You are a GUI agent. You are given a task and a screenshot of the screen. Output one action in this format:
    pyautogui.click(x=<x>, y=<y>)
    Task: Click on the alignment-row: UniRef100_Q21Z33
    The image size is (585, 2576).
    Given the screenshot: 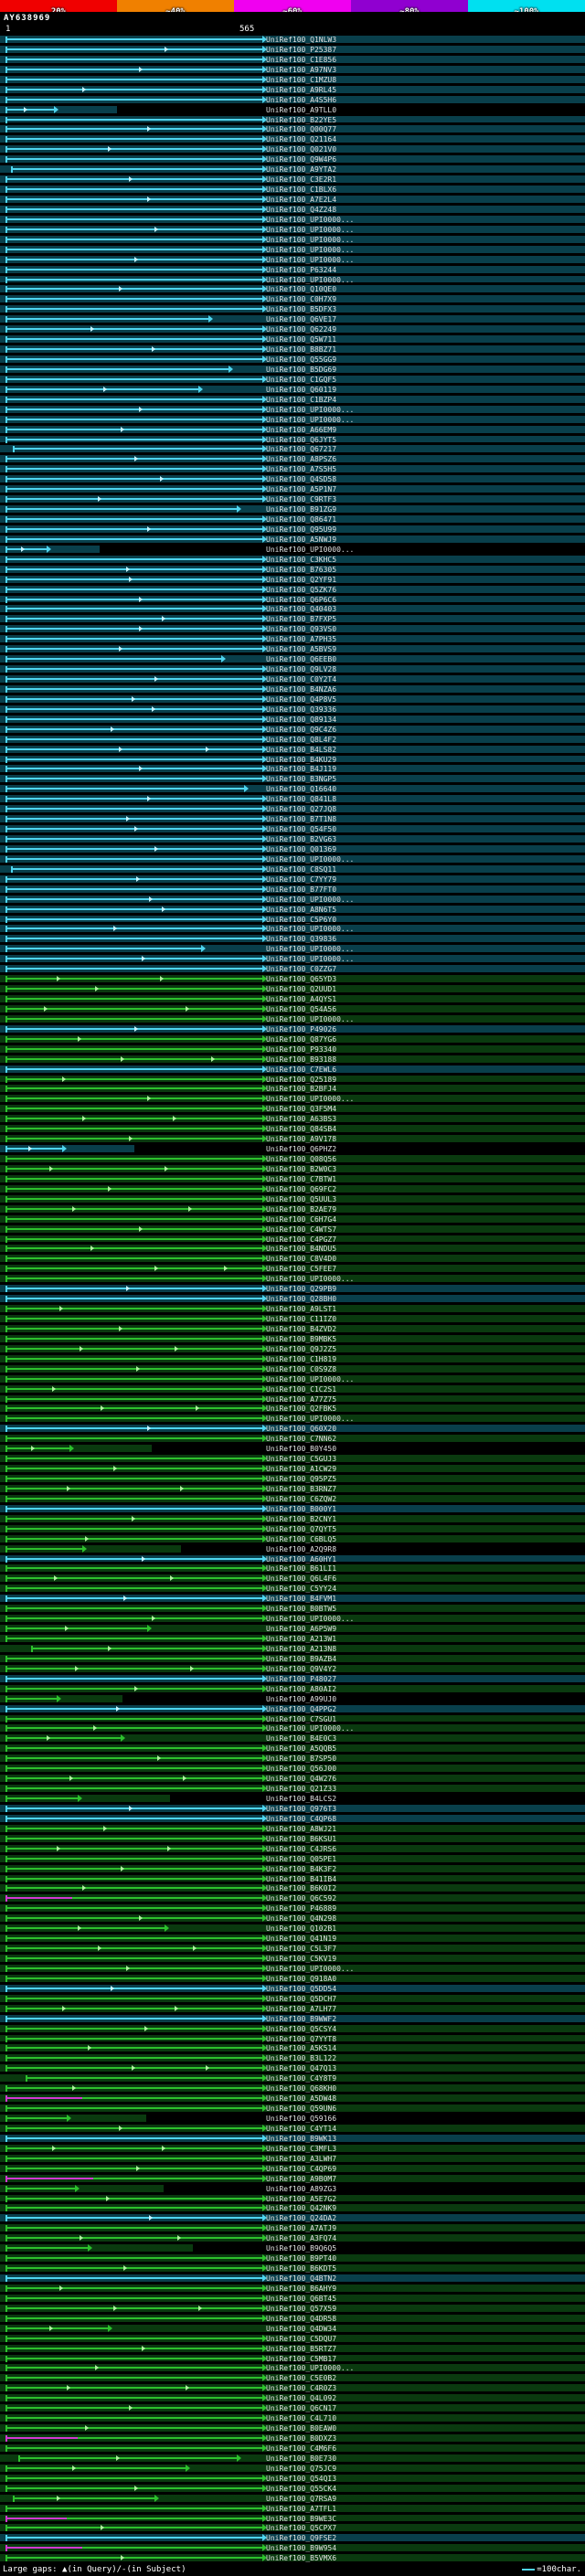 What is the action you would take?
    pyautogui.click(x=293, y=1789)
    